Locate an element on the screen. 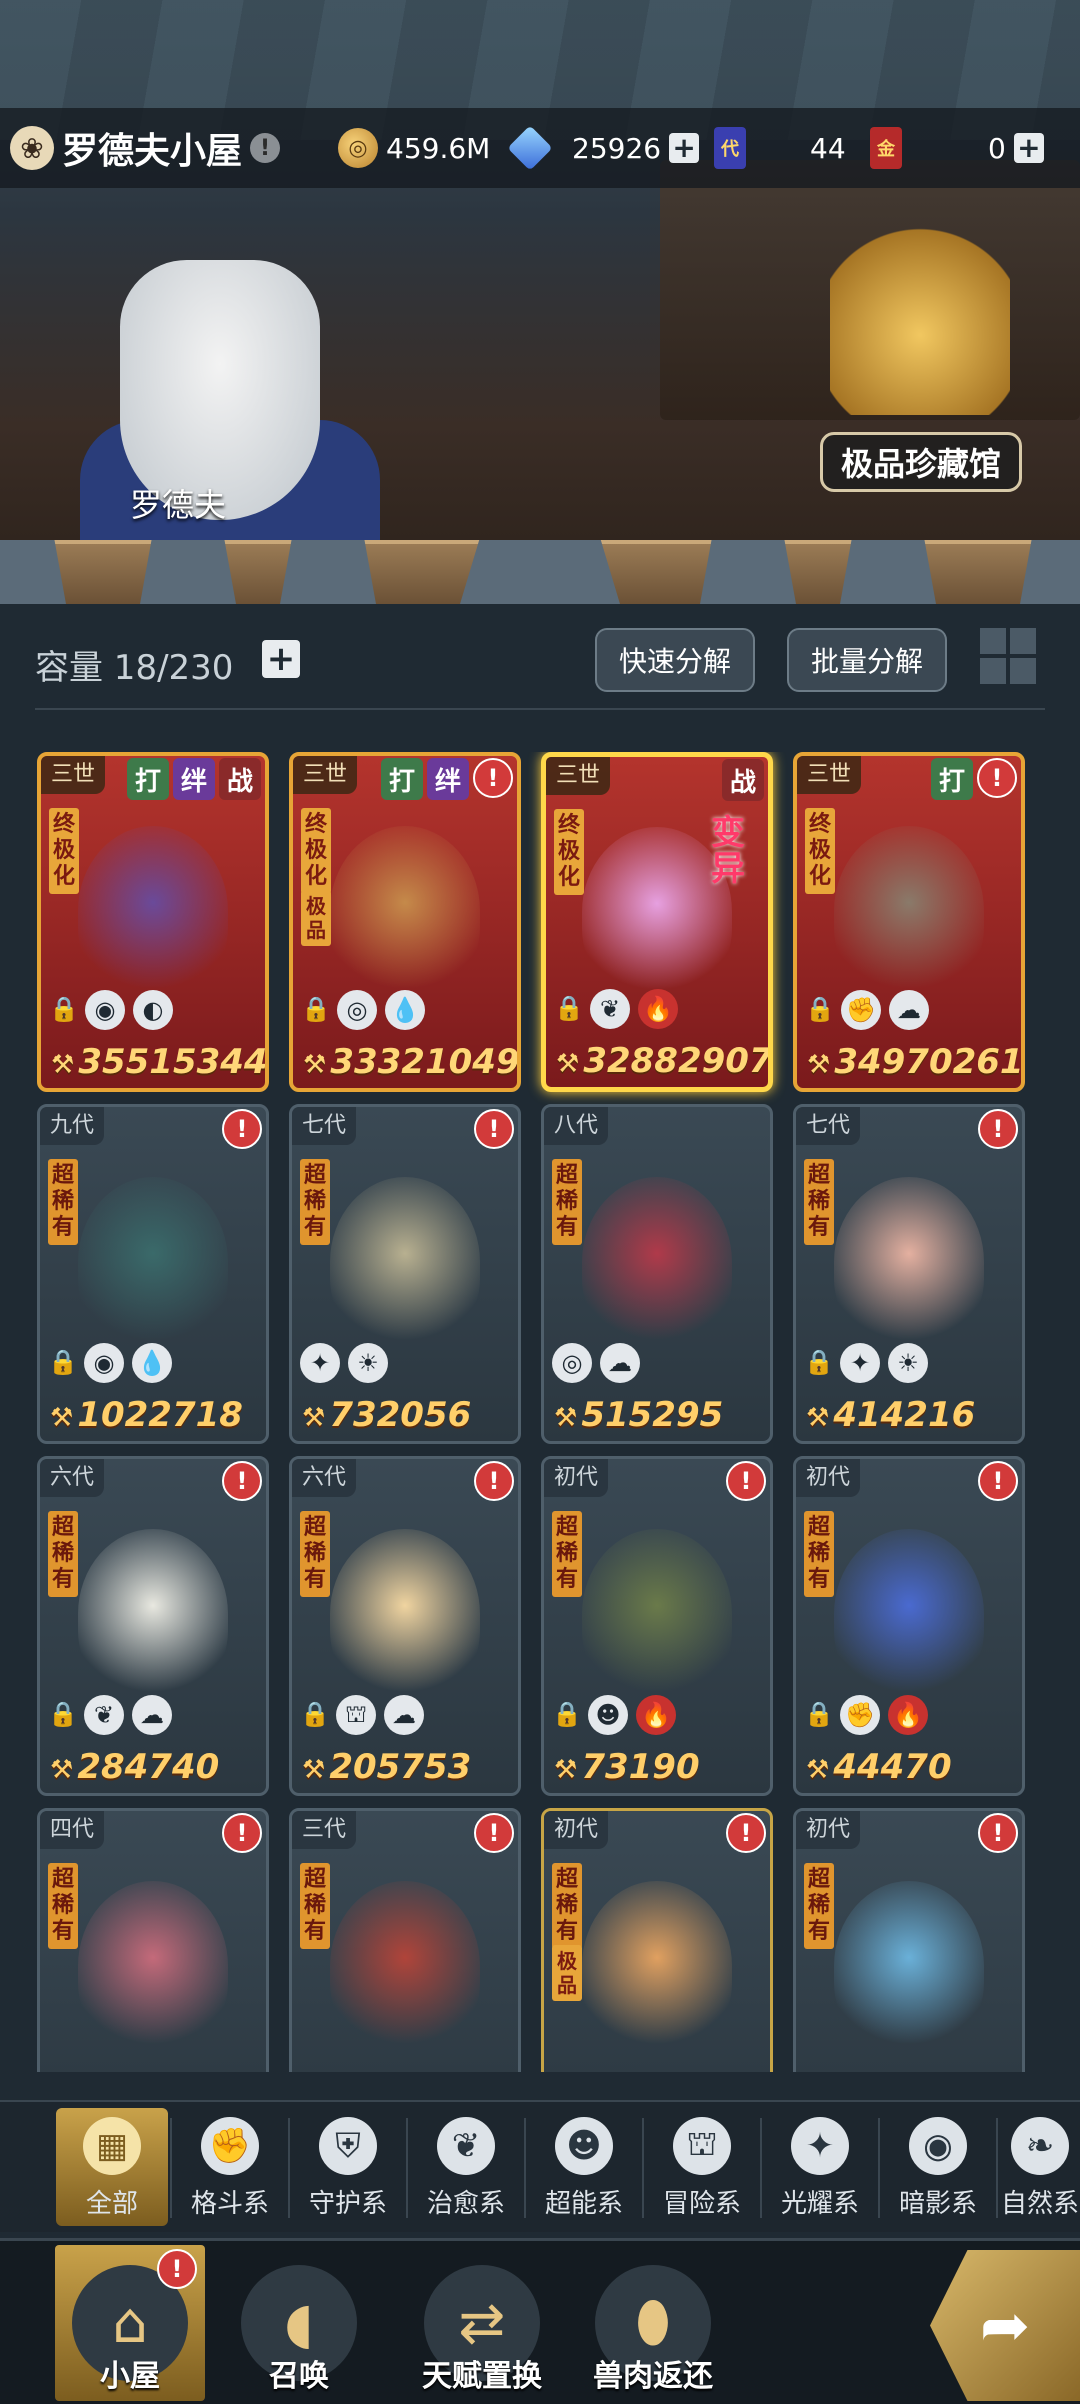 This screenshot has height=2404, width=1080. card-attributes: ✦ ☀ is located at coordinates (344, 1363).